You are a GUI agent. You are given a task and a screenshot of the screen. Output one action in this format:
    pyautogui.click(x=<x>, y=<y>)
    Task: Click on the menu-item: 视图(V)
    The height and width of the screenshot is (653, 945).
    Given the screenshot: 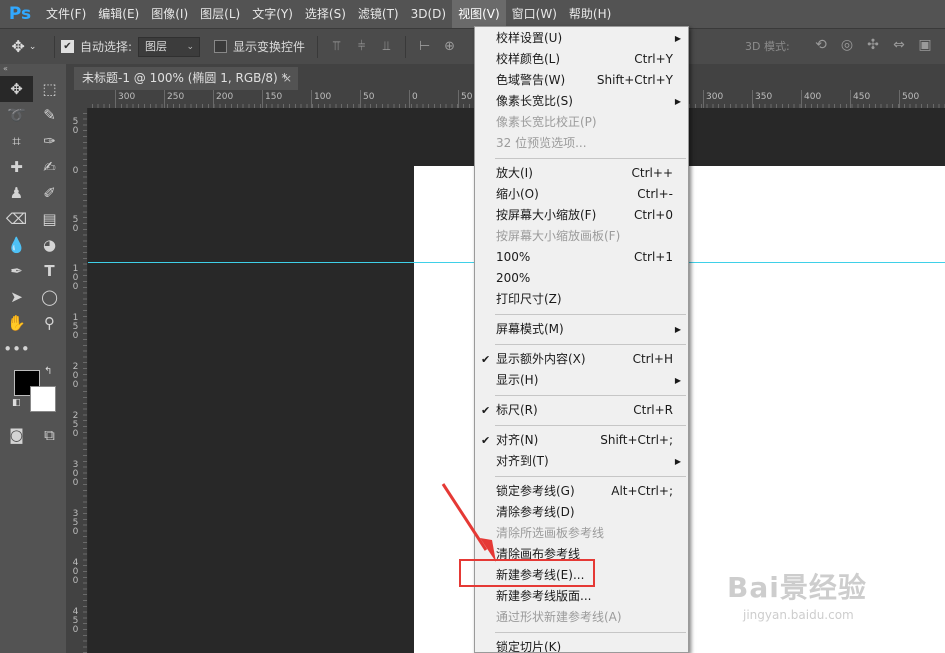 What is the action you would take?
    pyautogui.click(x=479, y=14)
    